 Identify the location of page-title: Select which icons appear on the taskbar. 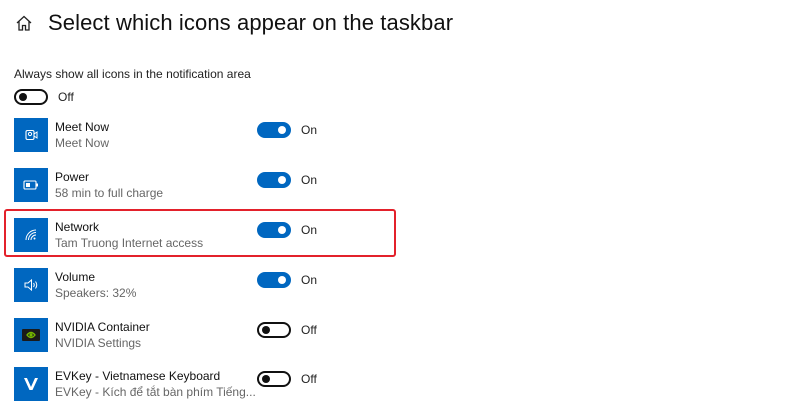
(251, 22).